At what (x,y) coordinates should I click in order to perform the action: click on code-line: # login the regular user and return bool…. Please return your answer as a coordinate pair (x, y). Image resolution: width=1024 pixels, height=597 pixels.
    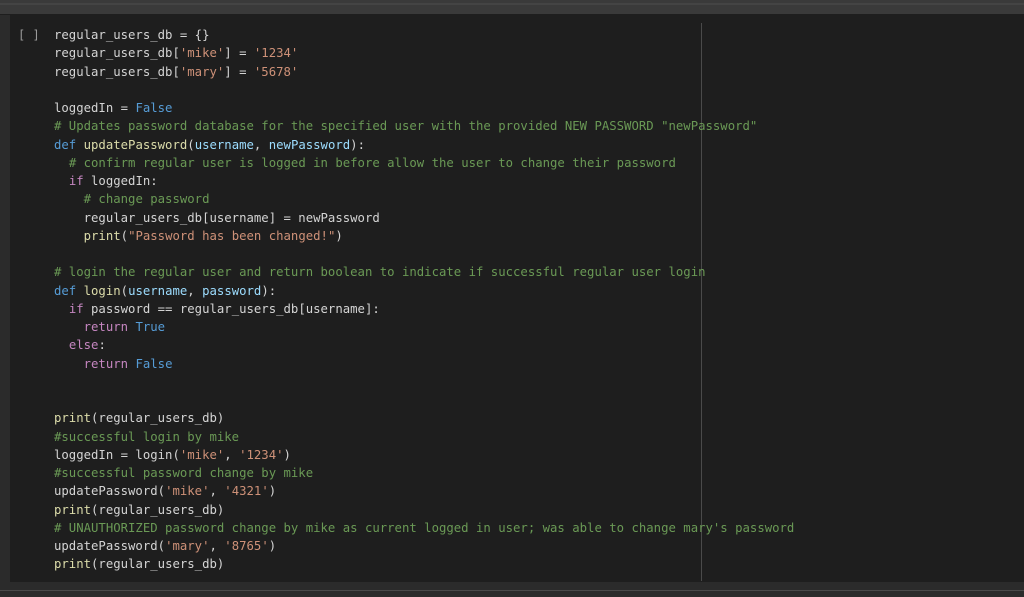
    Looking at the image, I should click on (424, 272).